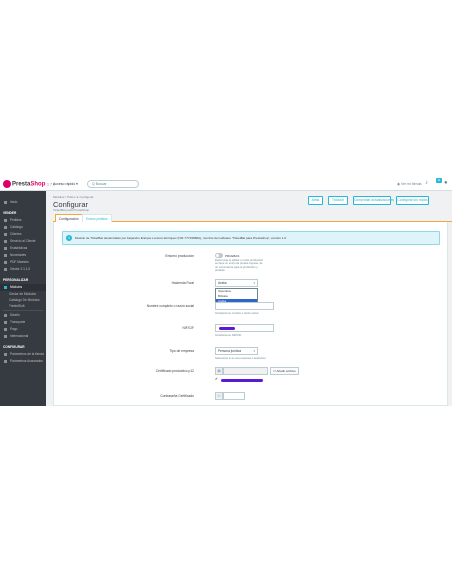  What do you see at coordinates (5, 255) in the screenshot?
I see `news-icon` at bounding box center [5, 255].